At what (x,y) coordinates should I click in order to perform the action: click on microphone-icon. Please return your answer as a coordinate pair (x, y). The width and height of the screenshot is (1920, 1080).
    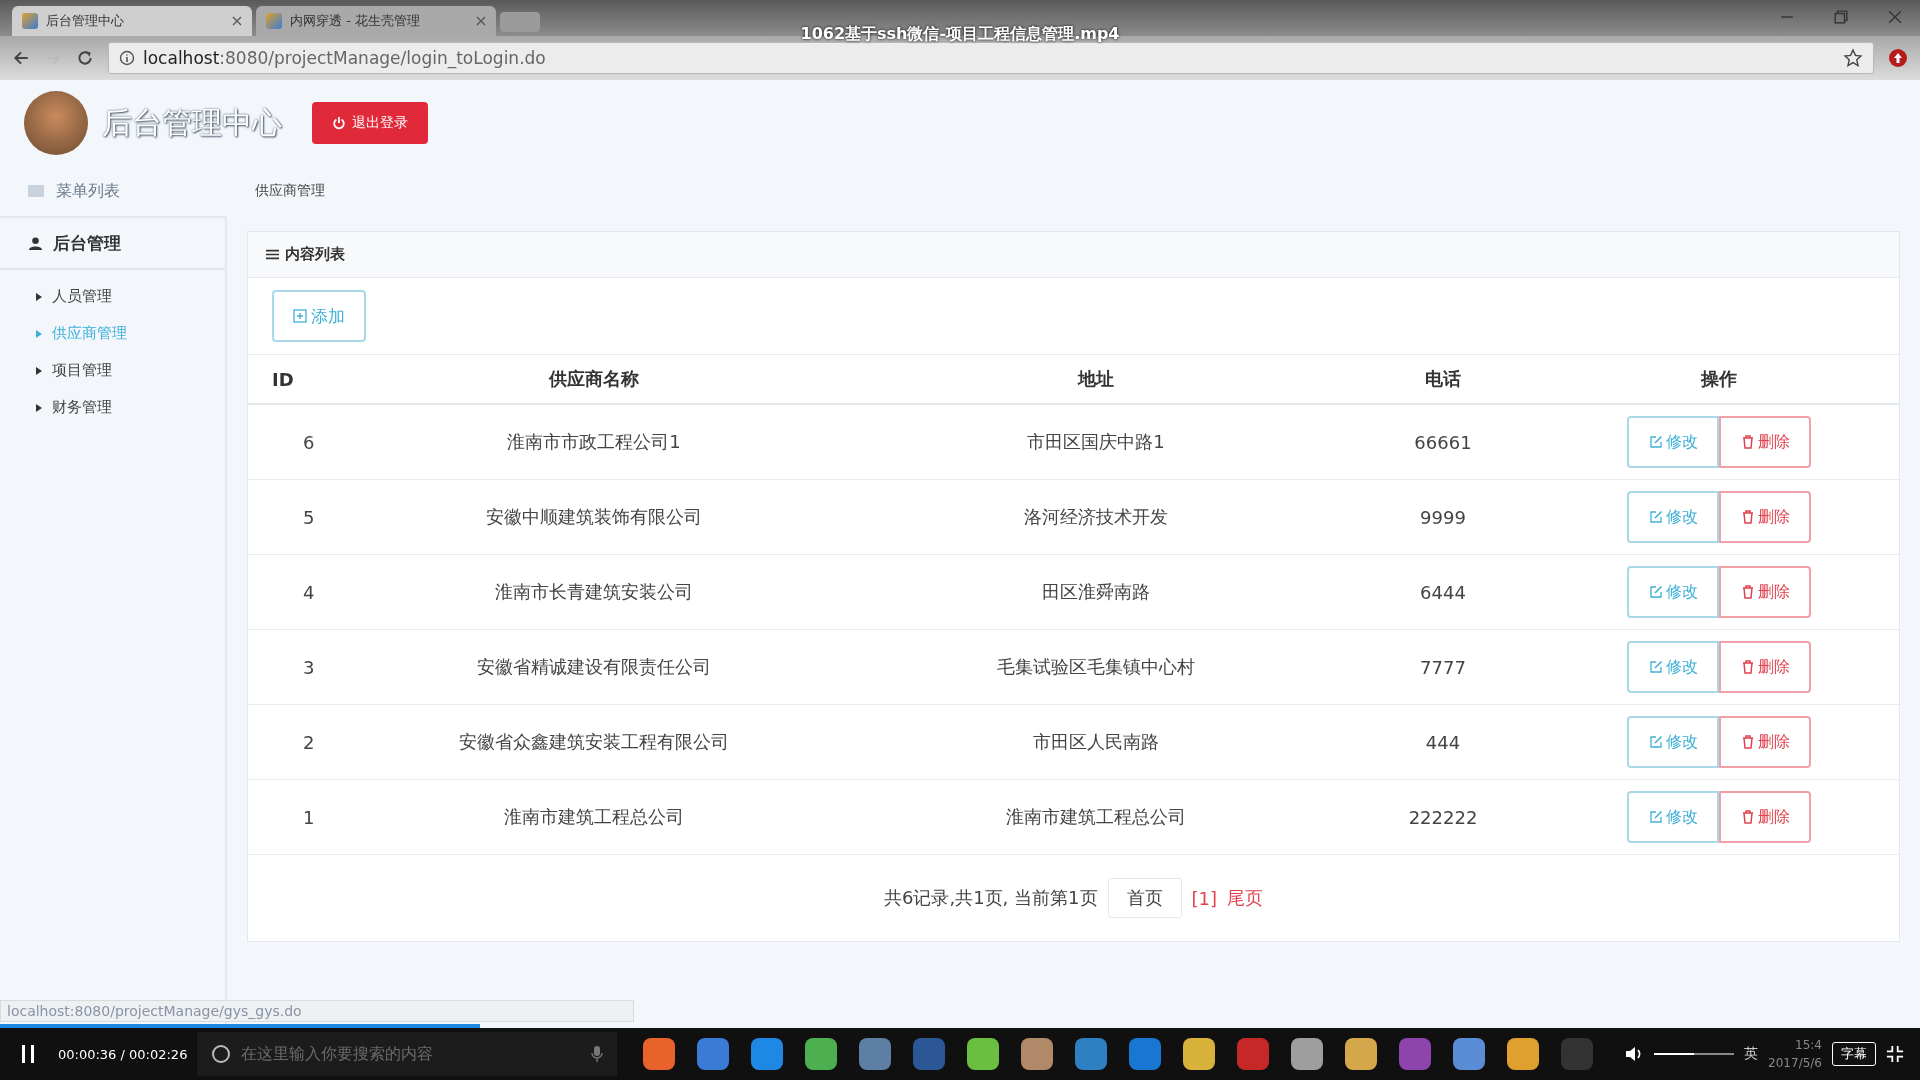
    Looking at the image, I should click on (597, 1054).